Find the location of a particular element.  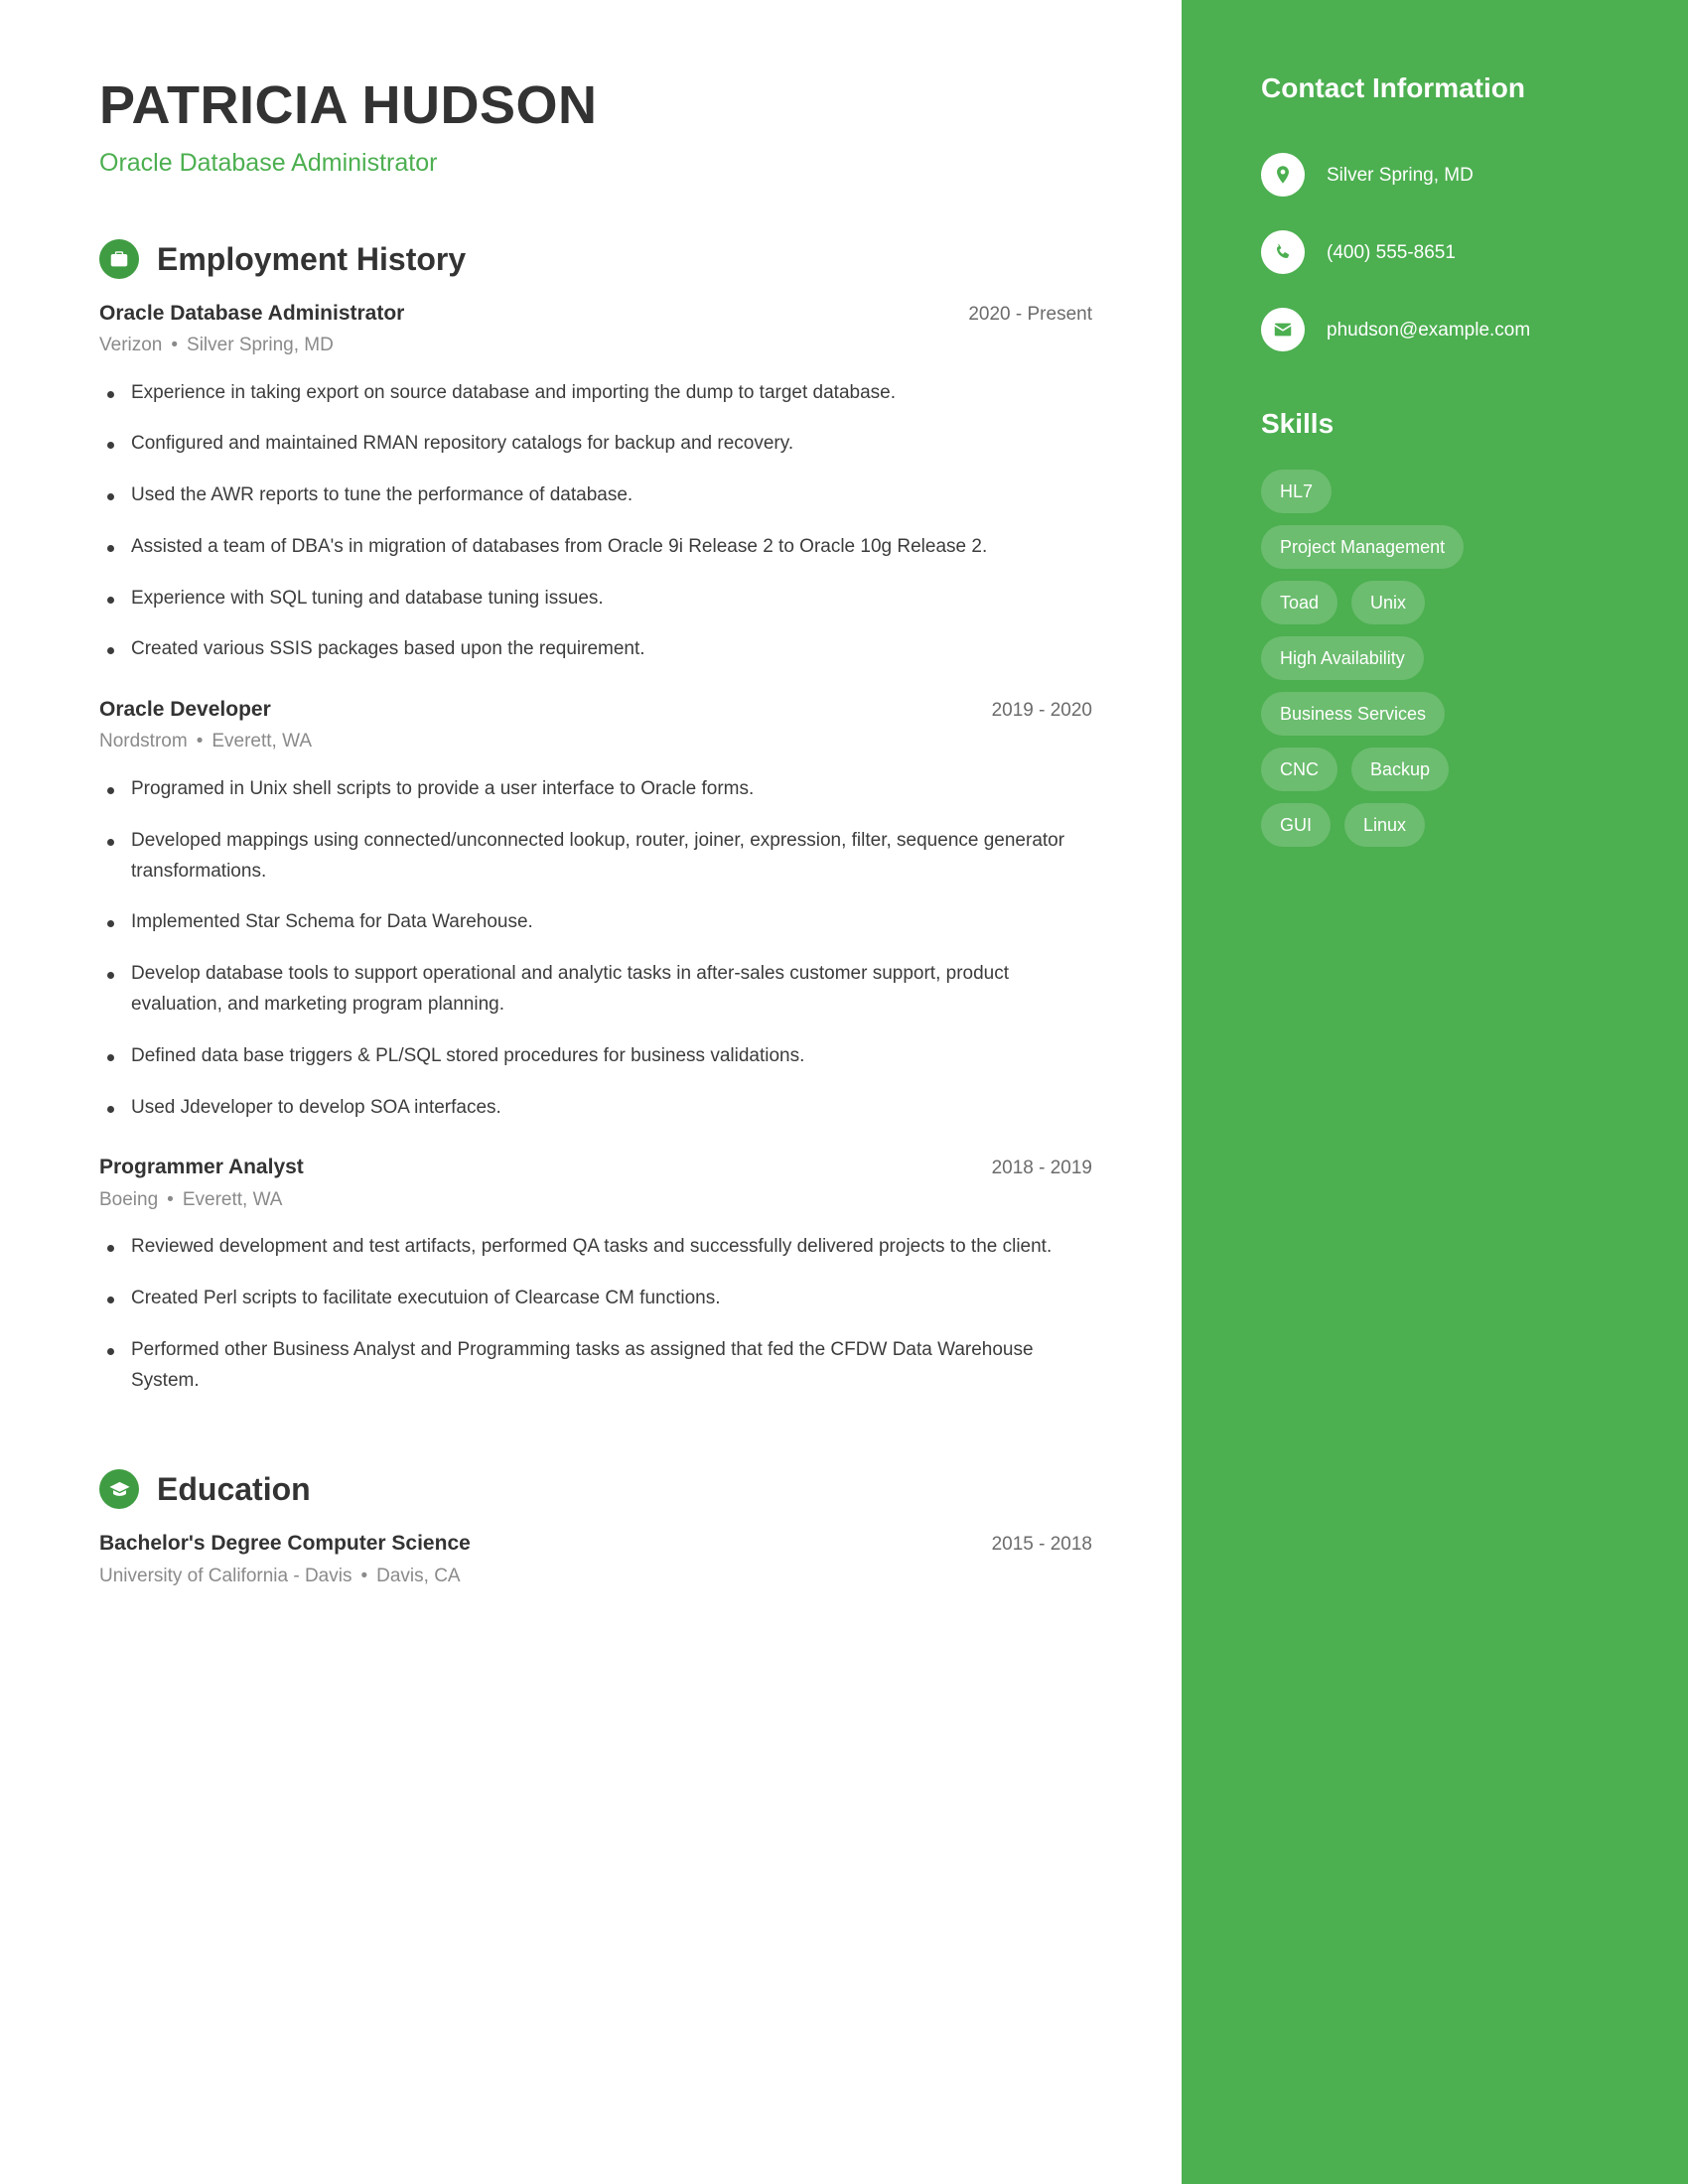

briefcase-icon is located at coordinates (119, 258).